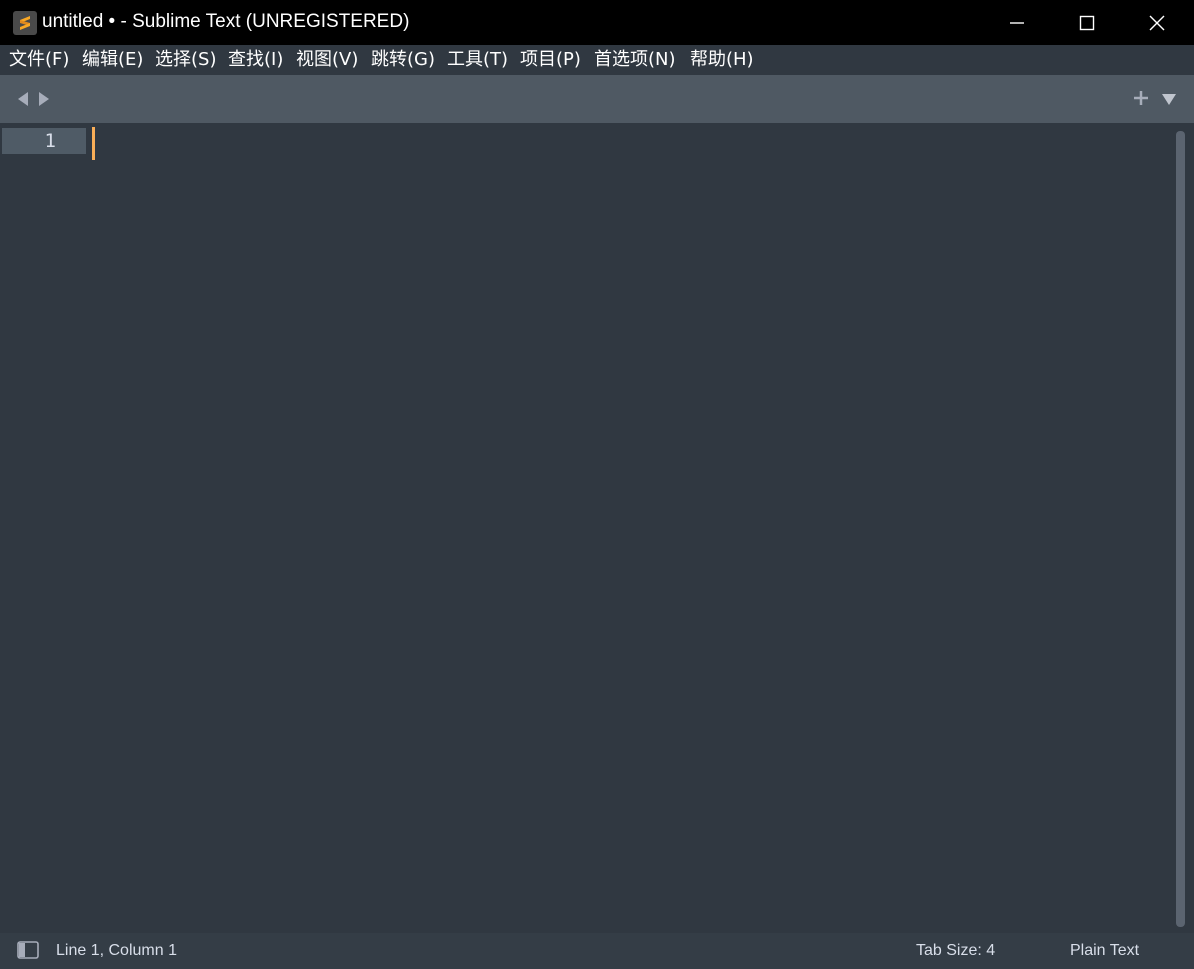 The image size is (1194, 969). What do you see at coordinates (93, 143) in the screenshot?
I see `text-caret` at bounding box center [93, 143].